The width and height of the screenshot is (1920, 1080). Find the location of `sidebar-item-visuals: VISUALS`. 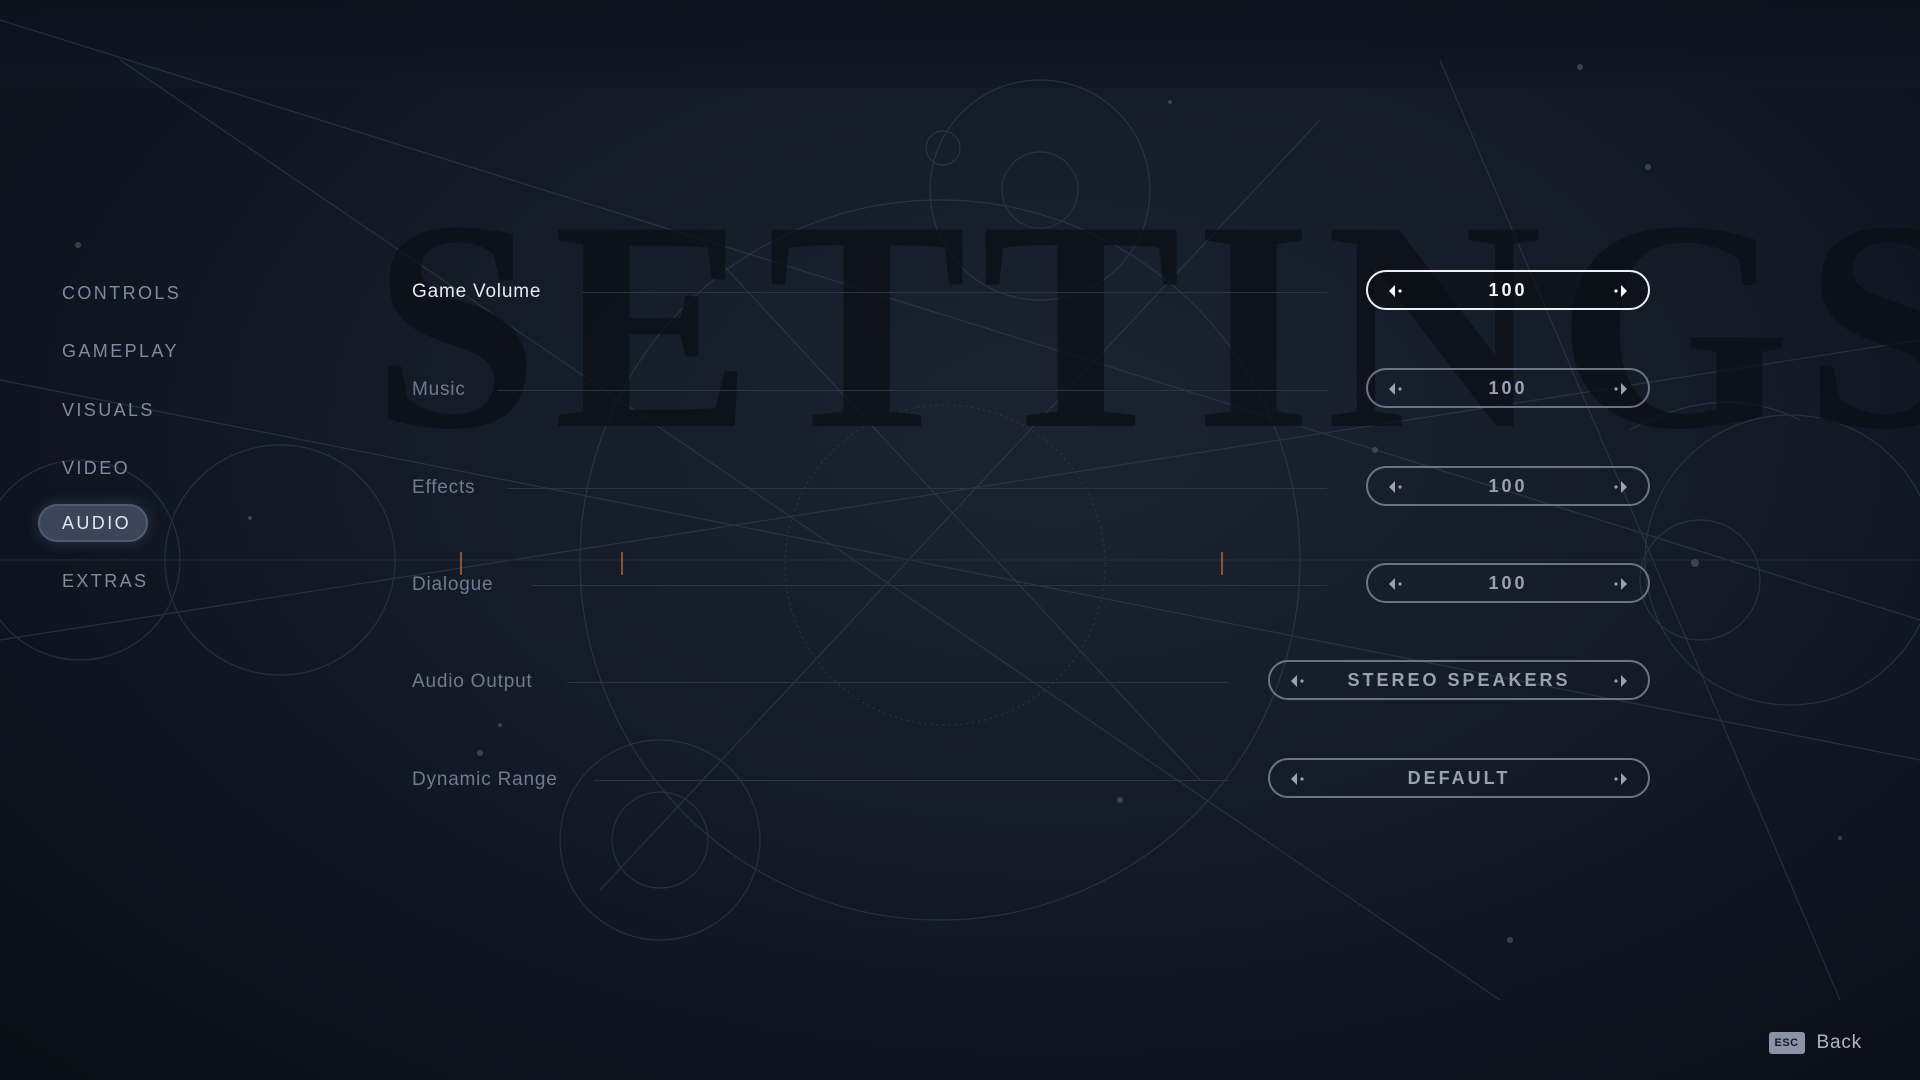

sidebar-item-visuals: VISUALS is located at coordinates (138, 410).